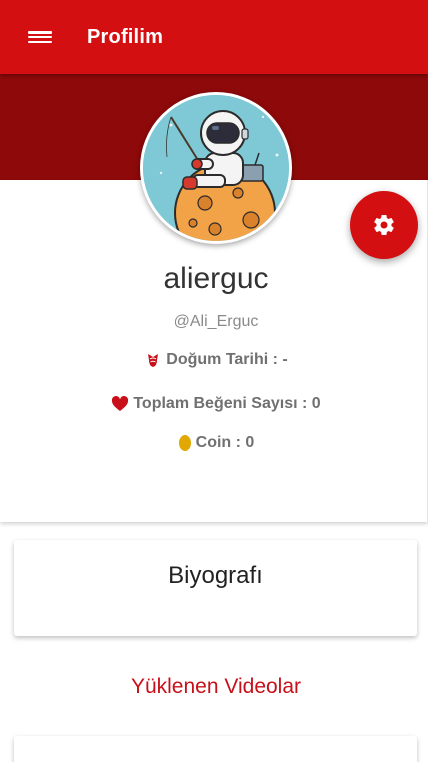  Describe the element at coordinates (227, 403) in the screenshot. I see `total-likes-label: Toplam Beğeni Sayısı : 0` at that location.